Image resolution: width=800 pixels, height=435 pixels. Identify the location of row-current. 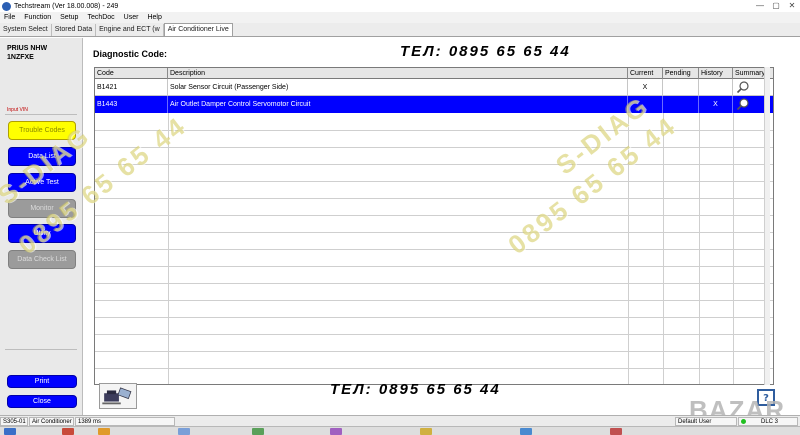
(645, 104).